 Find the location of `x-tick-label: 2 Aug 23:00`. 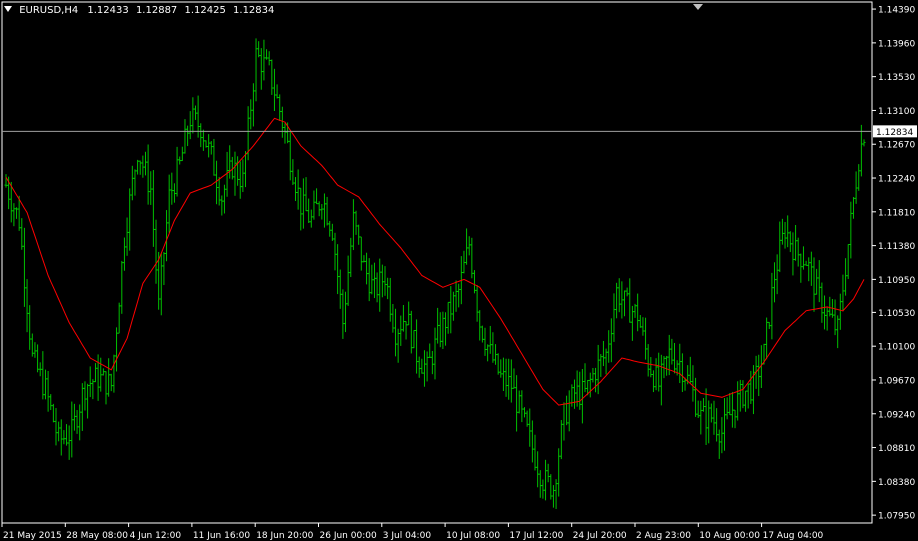

x-tick-label: 2 Aug 23:00 is located at coordinates (663, 536).